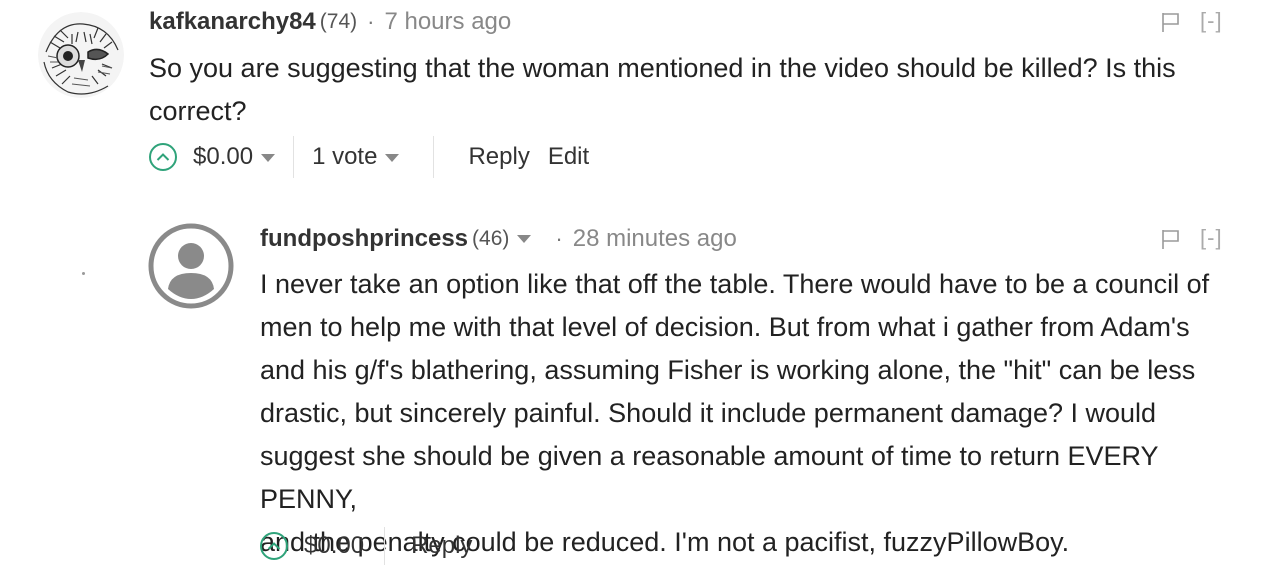  What do you see at coordinates (364, 239) in the screenshot?
I see `author-name: fundposhprincess` at bounding box center [364, 239].